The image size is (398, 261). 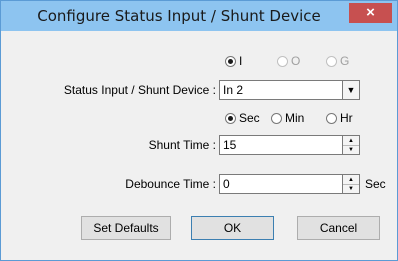 I want to click on close-icon: ×, so click(x=370, y=12).